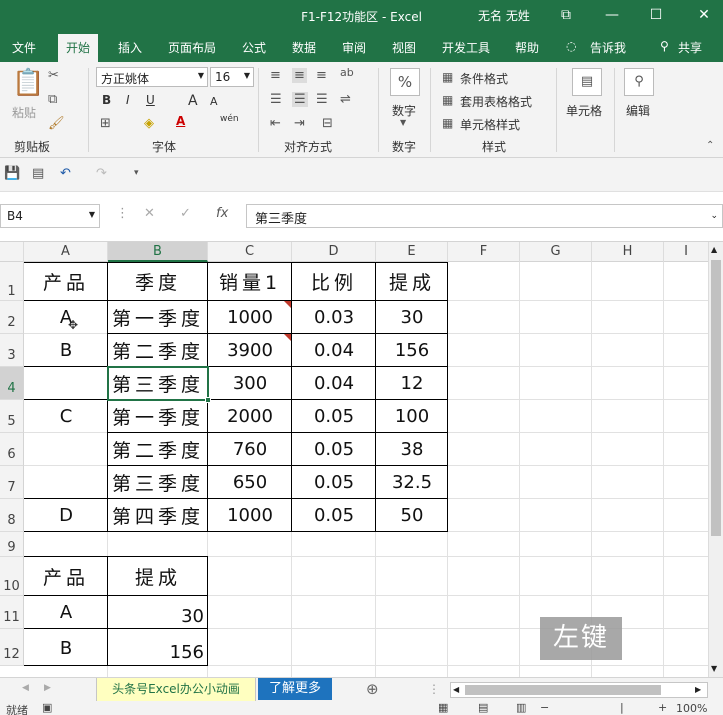 The image size is (723, 715). Describe the element at coordinates (158, 482) in the screenshot. I see `table-cell: 第三季度` at that location.